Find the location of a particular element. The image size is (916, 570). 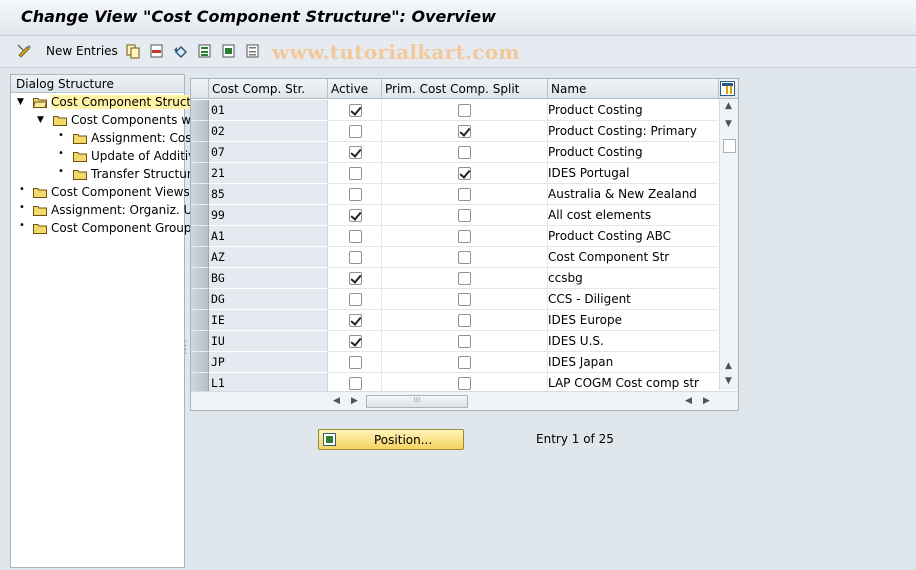

table-row: JP IDES Japan is located at coordinates (454, 362).